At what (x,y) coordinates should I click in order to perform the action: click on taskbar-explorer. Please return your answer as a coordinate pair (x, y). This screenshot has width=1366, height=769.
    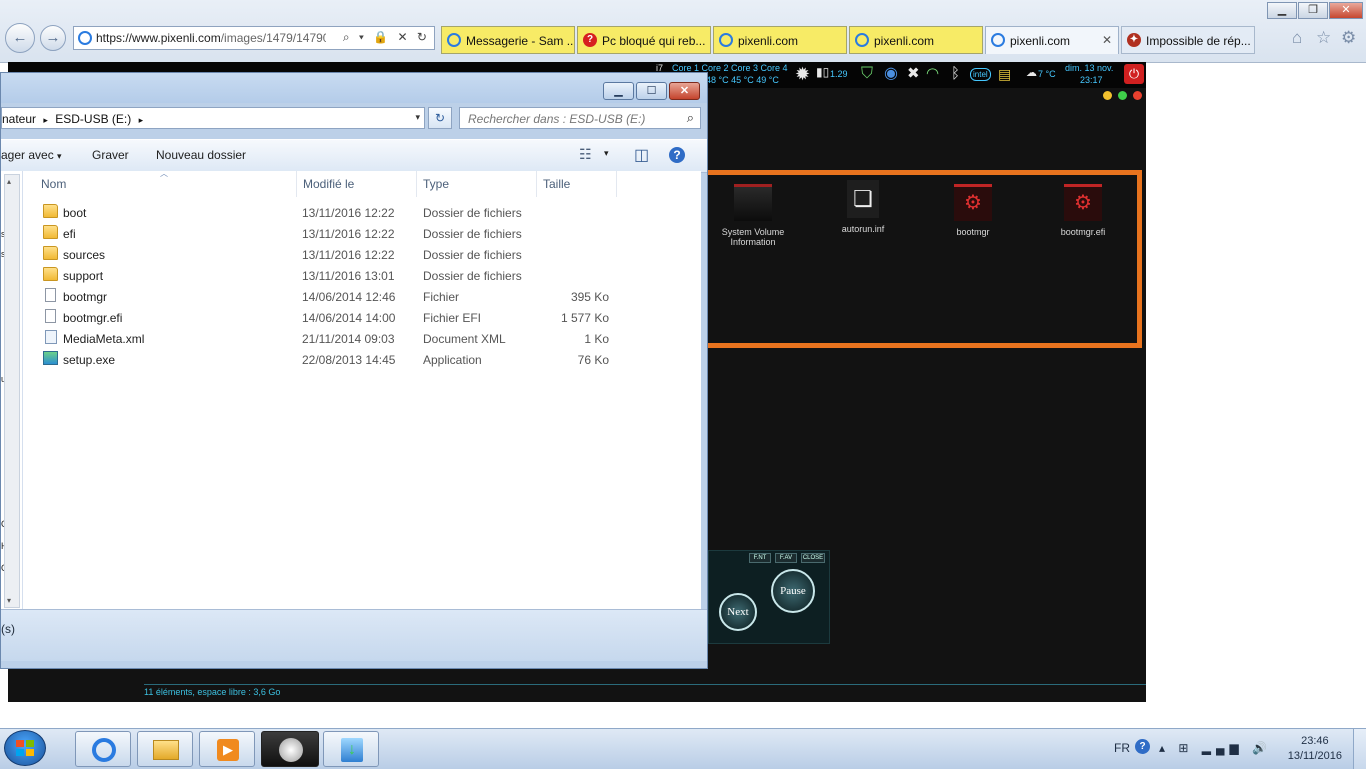
    Looking at the image, I should click on (165, 749).